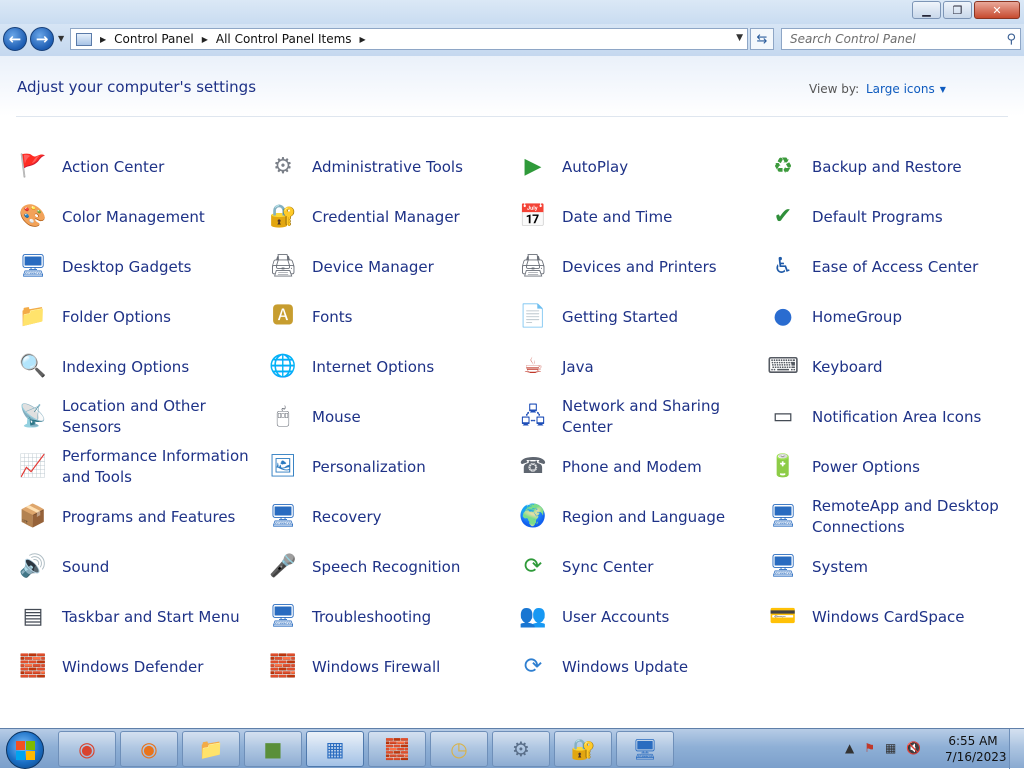 The height and width of the screenshot is (769, 1024). What do you see at coordinates (141, 367) in the screenshot?
I see `item-indexing-options: 🔍 Indexing Options` at bounding box center [141, 367].